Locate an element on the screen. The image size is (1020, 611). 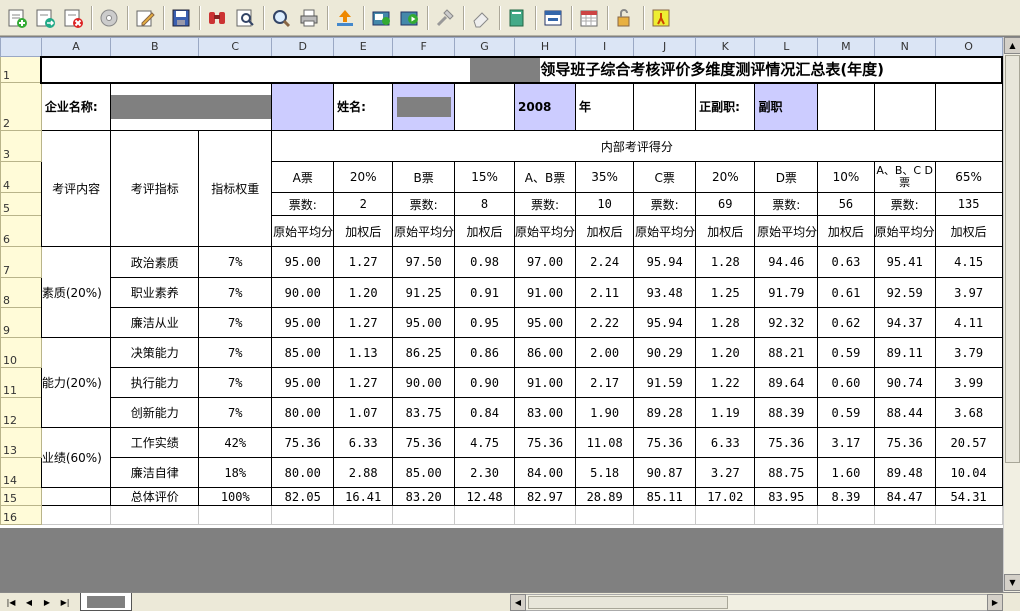
indicator-weight: 42% is located at coordinates (235, 442).